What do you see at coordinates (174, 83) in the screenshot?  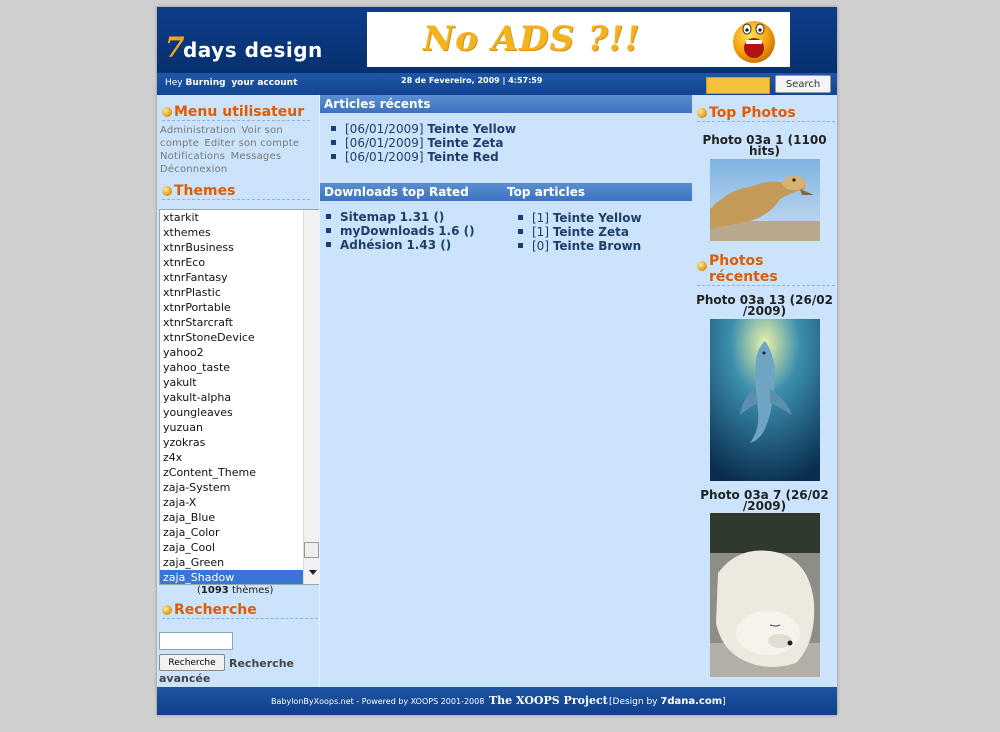 I see `greeting-text: Hey` at bounding box center [174, 83].